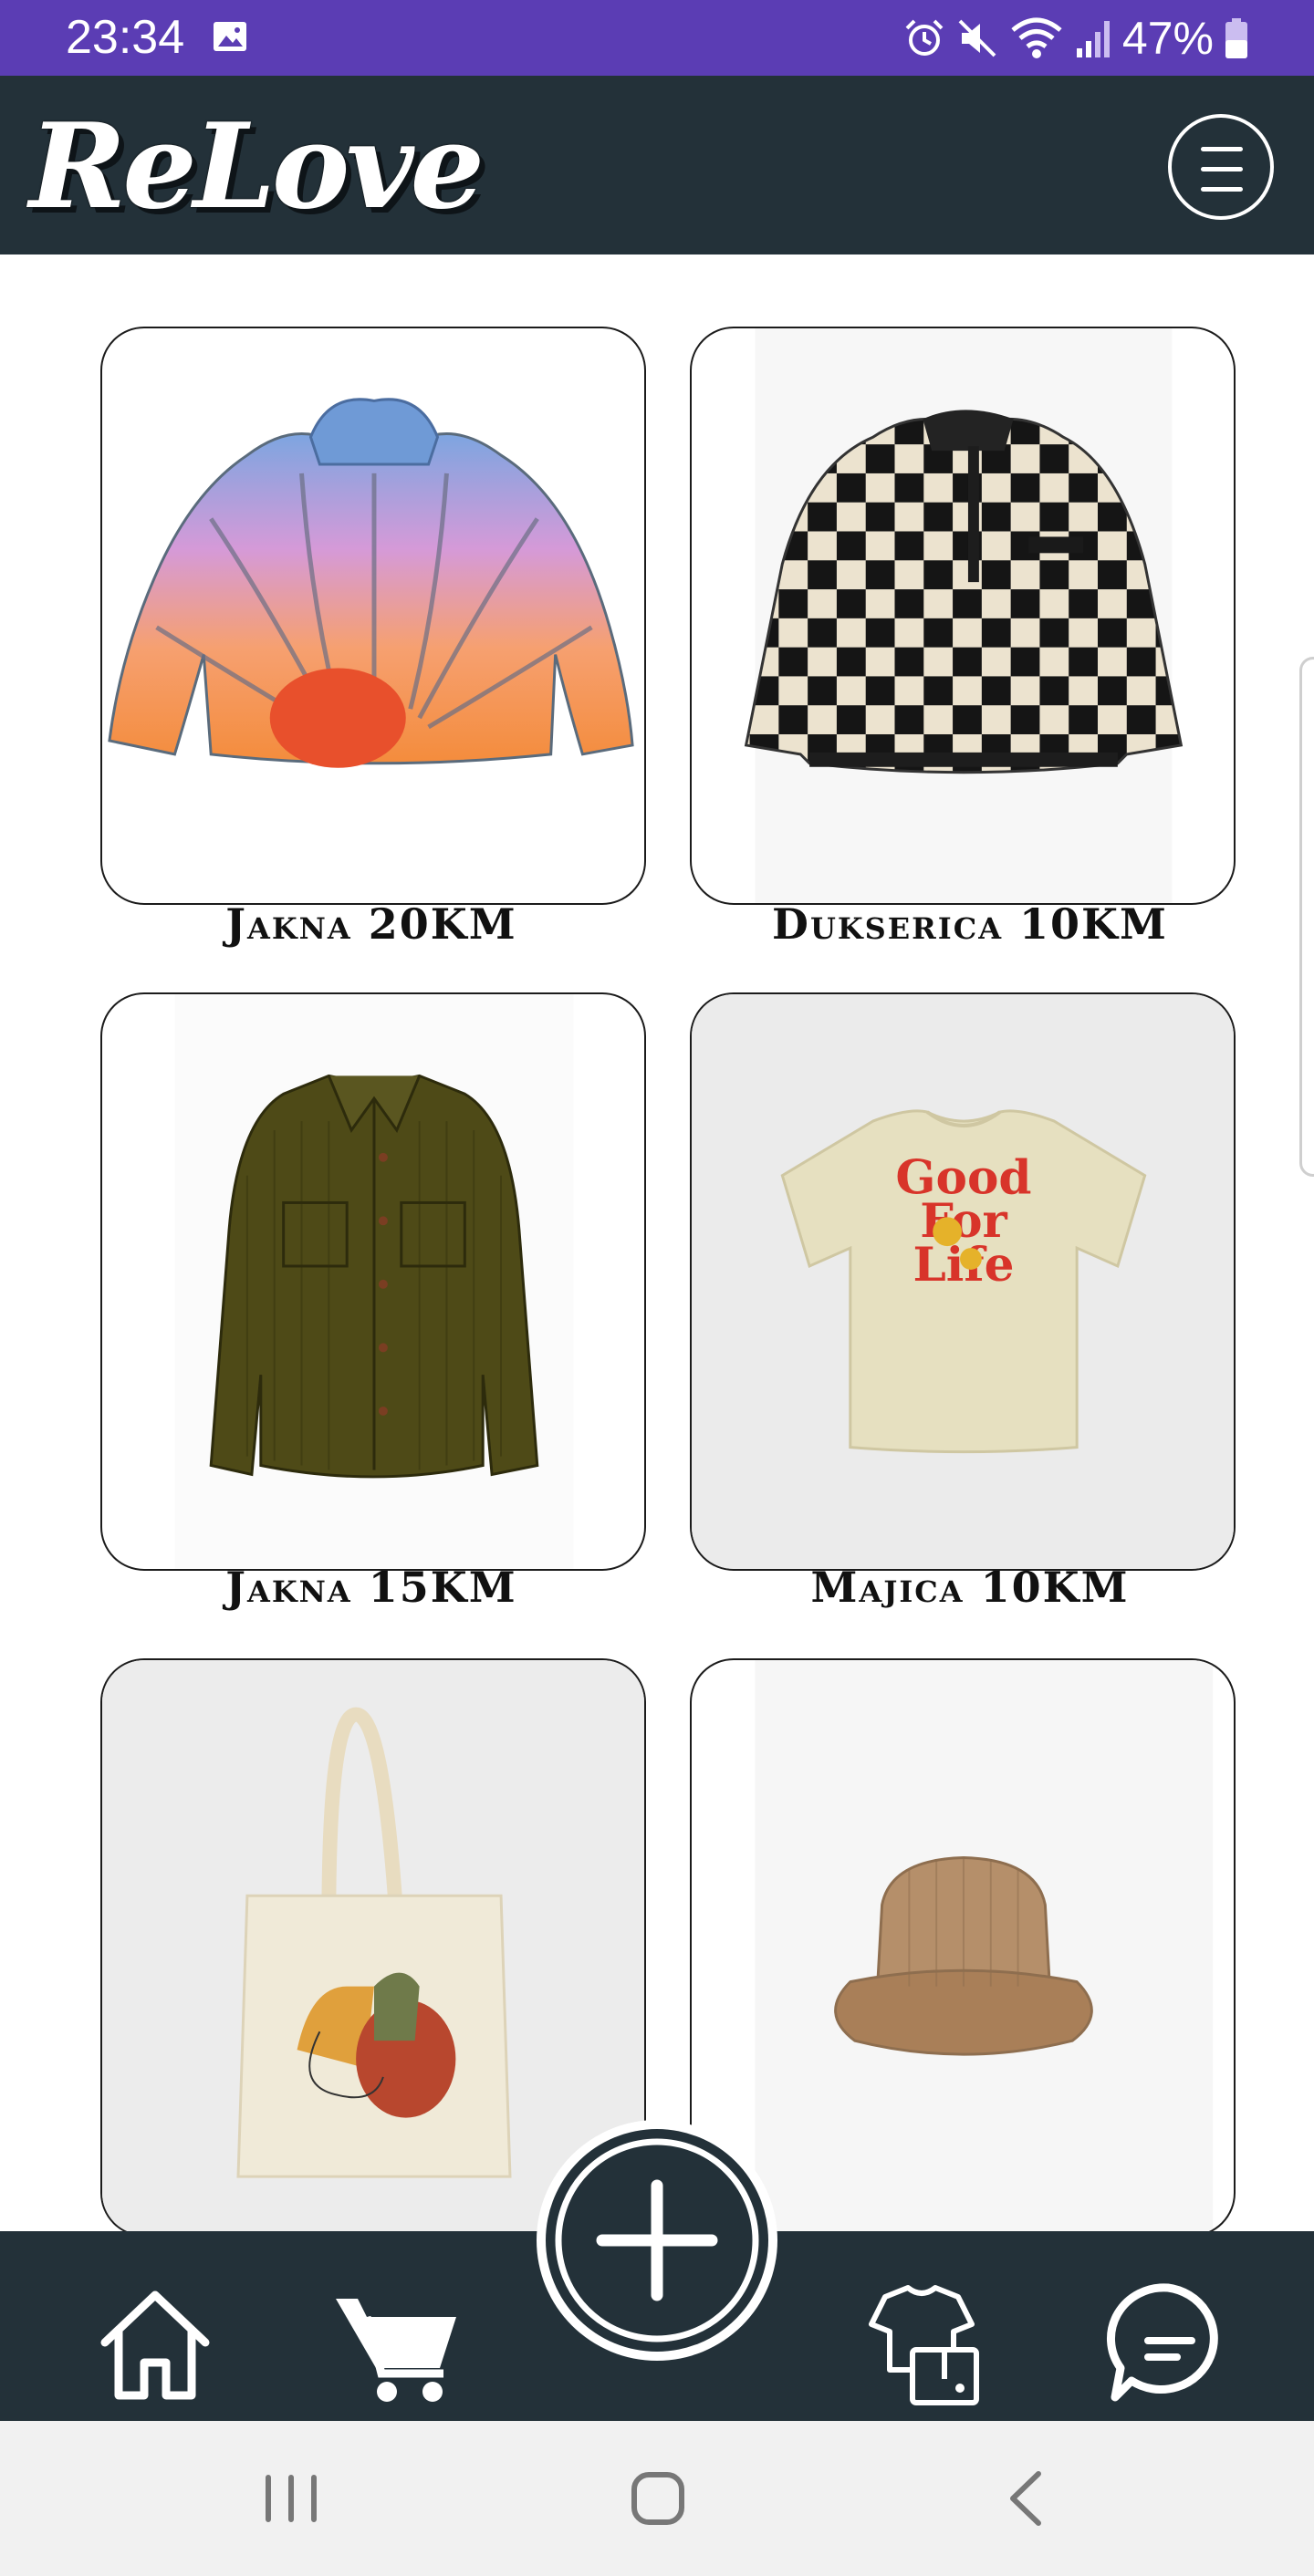 The height and width of the screenshot is (2576, 1314). What do you see at coordinates (1221, 167) in the screenshot?
I see `menu-button` at bounding box center [1221, 167].